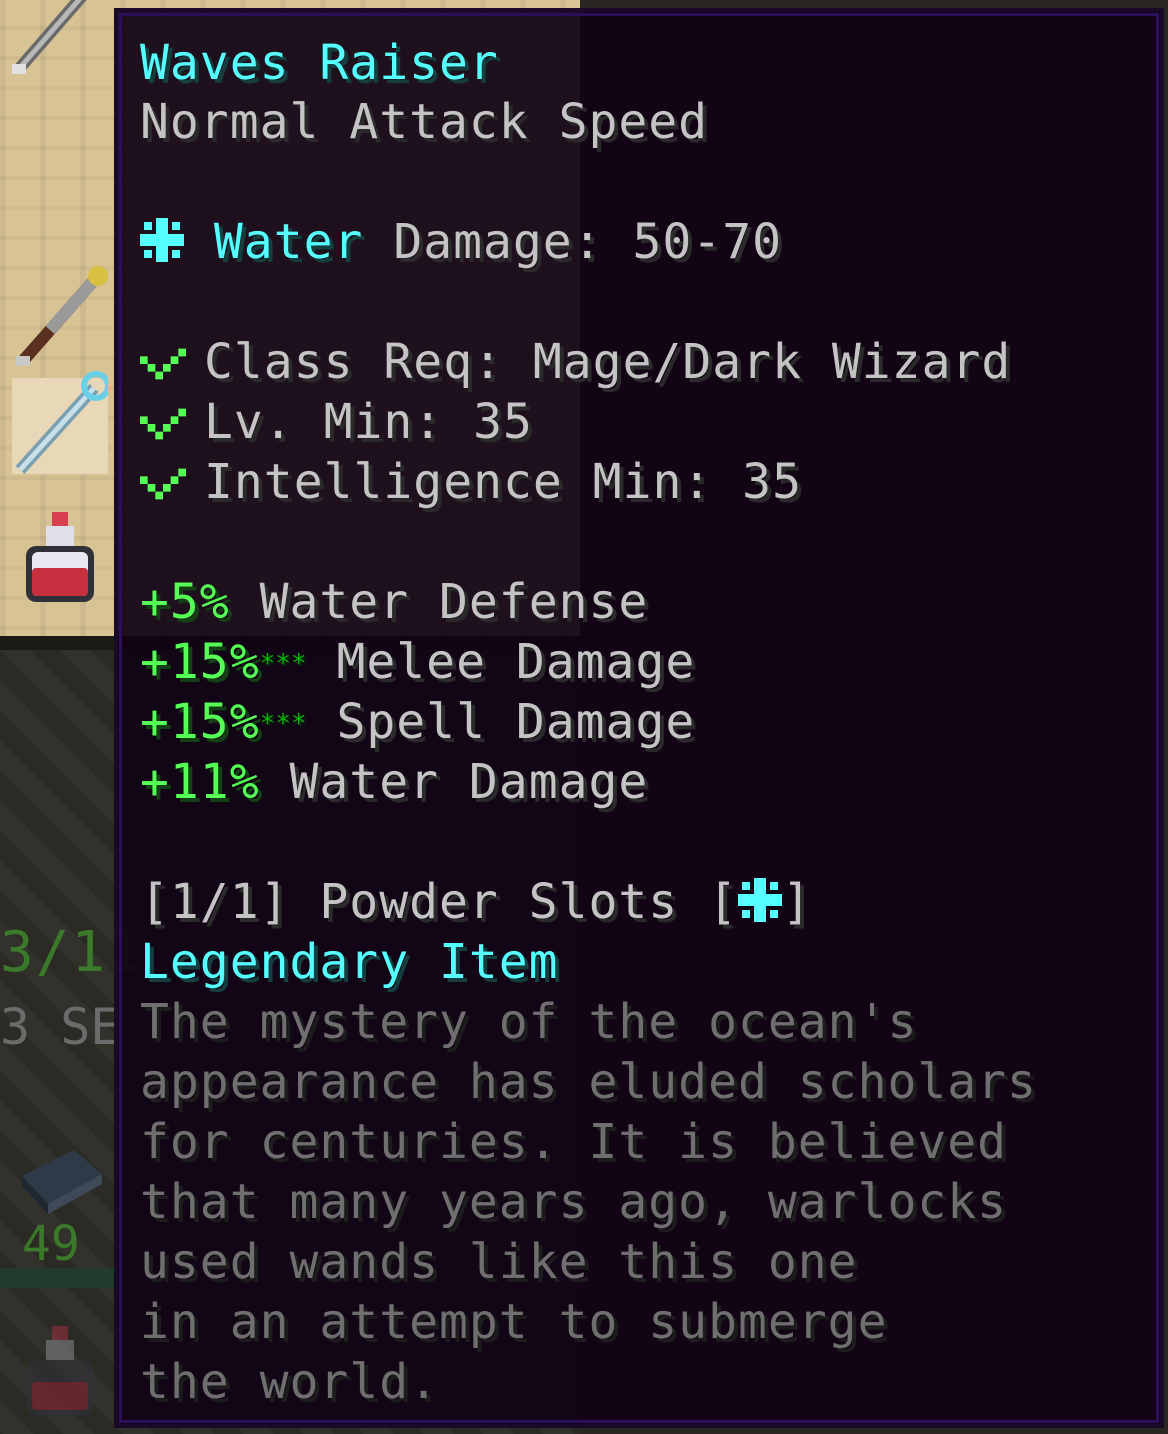  I want to click on id-stat: Water Damage, so click(469, 782).